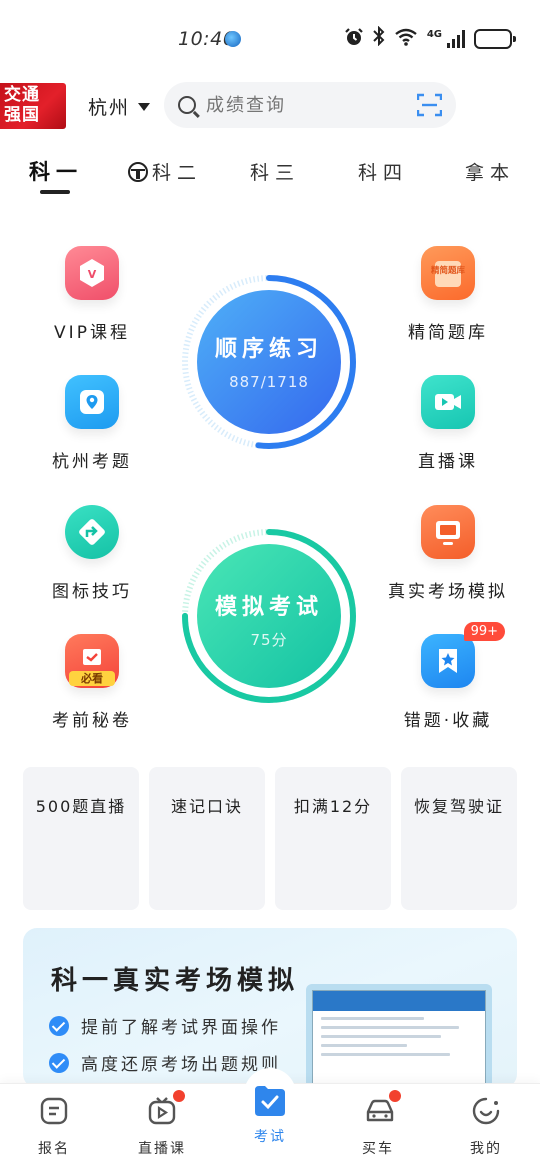 This screenshot has height=1170, width=540. I want to click on feature-live-course: 直播课, so click(448, 423).